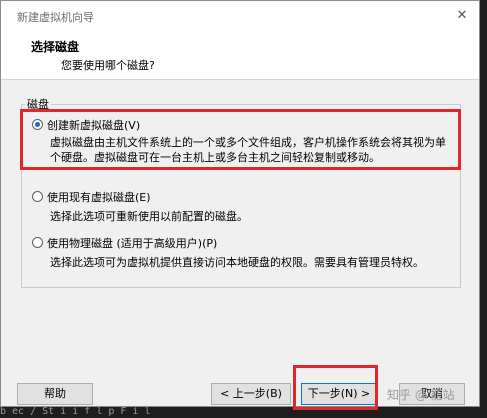  What do you see at coordinates (251, 394) in the screenshot?
I see `back-button: < 上一步(B)` at bounding box center [251, 394].